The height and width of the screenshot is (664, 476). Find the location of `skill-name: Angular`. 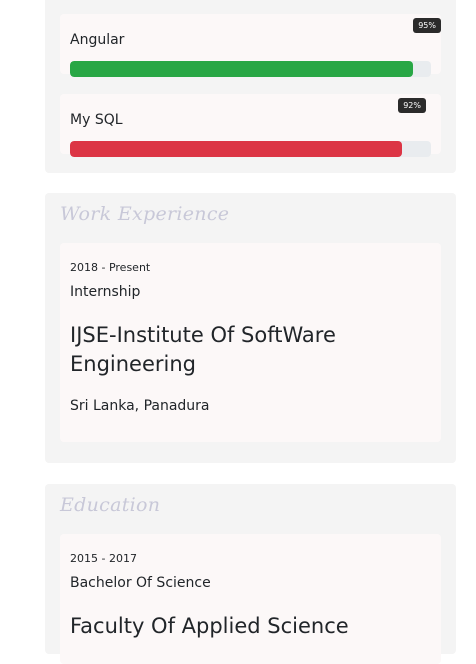

skill-name: Angular is located at coordinates (97, 40).